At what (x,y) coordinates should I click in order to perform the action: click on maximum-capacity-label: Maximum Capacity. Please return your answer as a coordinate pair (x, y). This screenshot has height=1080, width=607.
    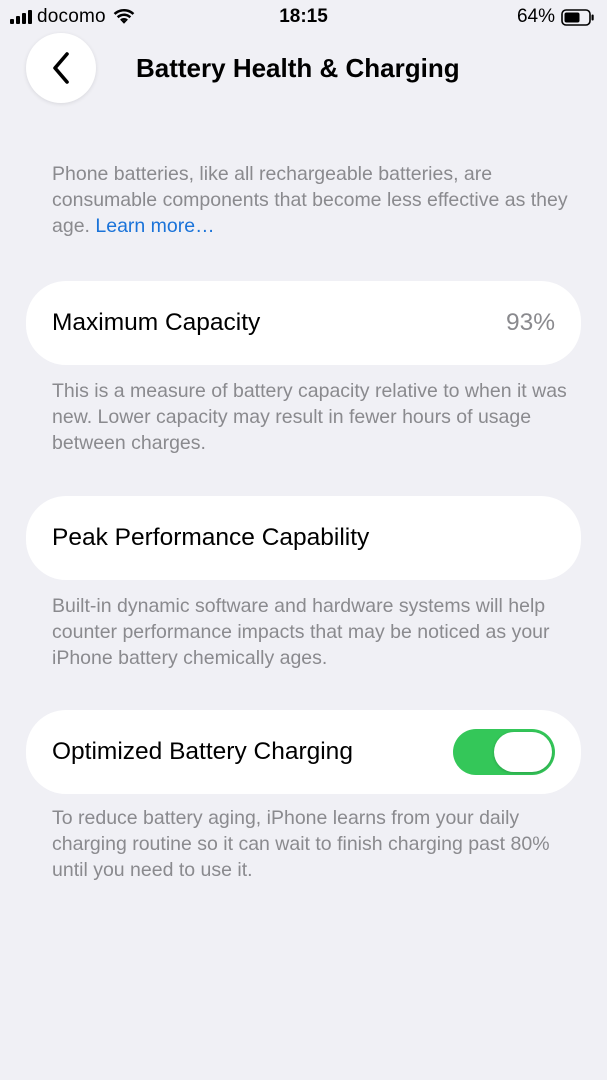
    Looking at the image, I should click on (156, 322).